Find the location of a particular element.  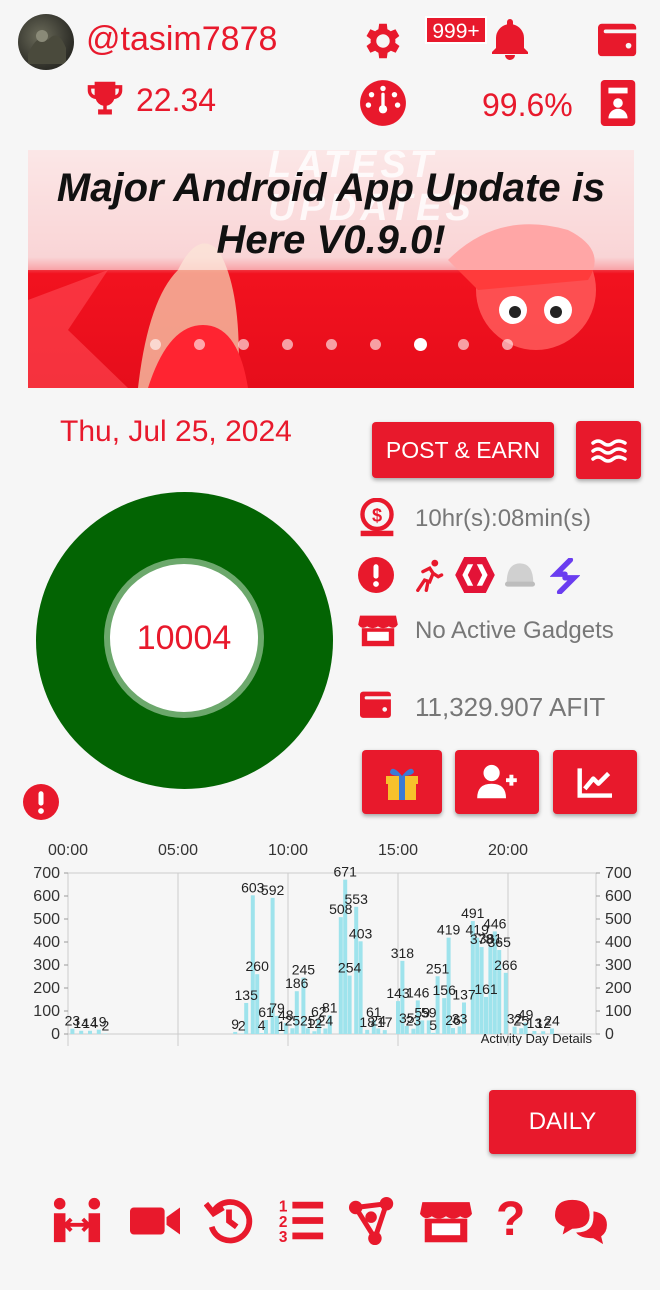

y-tick-label-right: 600 is located at coordinates (618, 896).